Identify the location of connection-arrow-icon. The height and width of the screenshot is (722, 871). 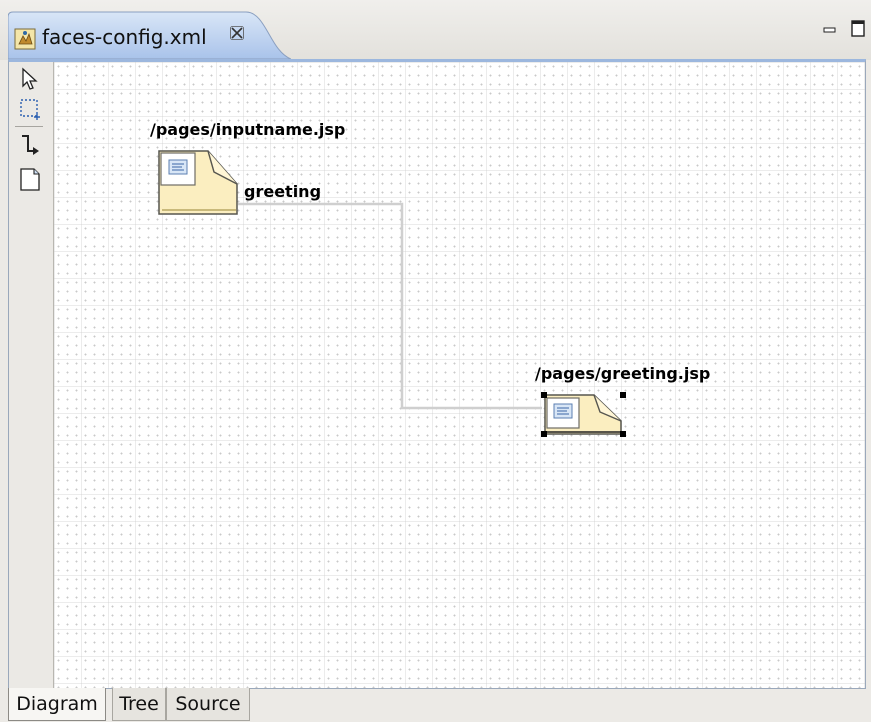
(30, 145).